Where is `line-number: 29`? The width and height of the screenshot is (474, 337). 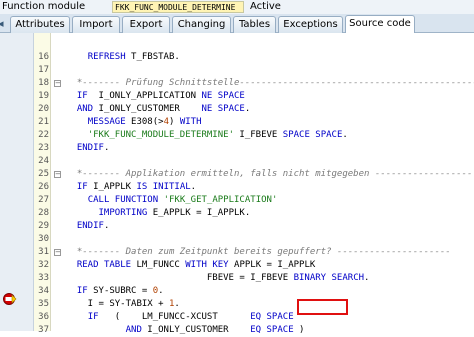
line-number: 29 is located at coordinates (43, 226).